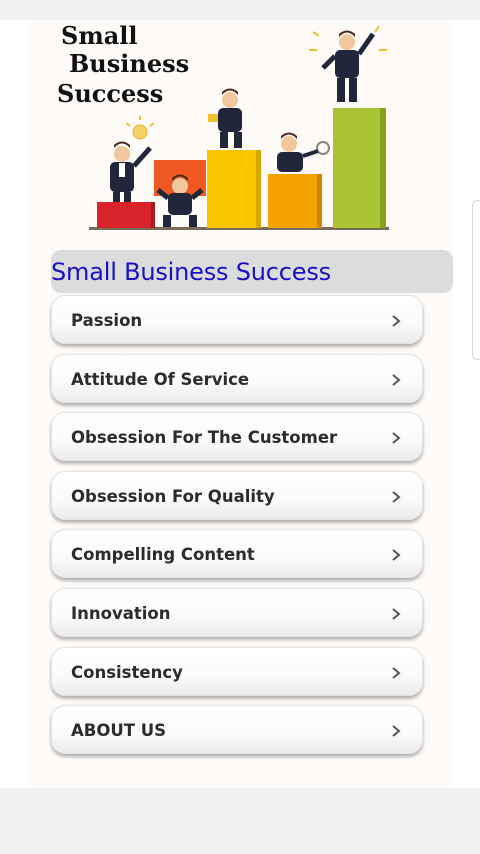 The image size is (480, 854). Describe the element at coordinates (99, 35) in the screenshot. I see `banner-title-line1: Small` at that location.